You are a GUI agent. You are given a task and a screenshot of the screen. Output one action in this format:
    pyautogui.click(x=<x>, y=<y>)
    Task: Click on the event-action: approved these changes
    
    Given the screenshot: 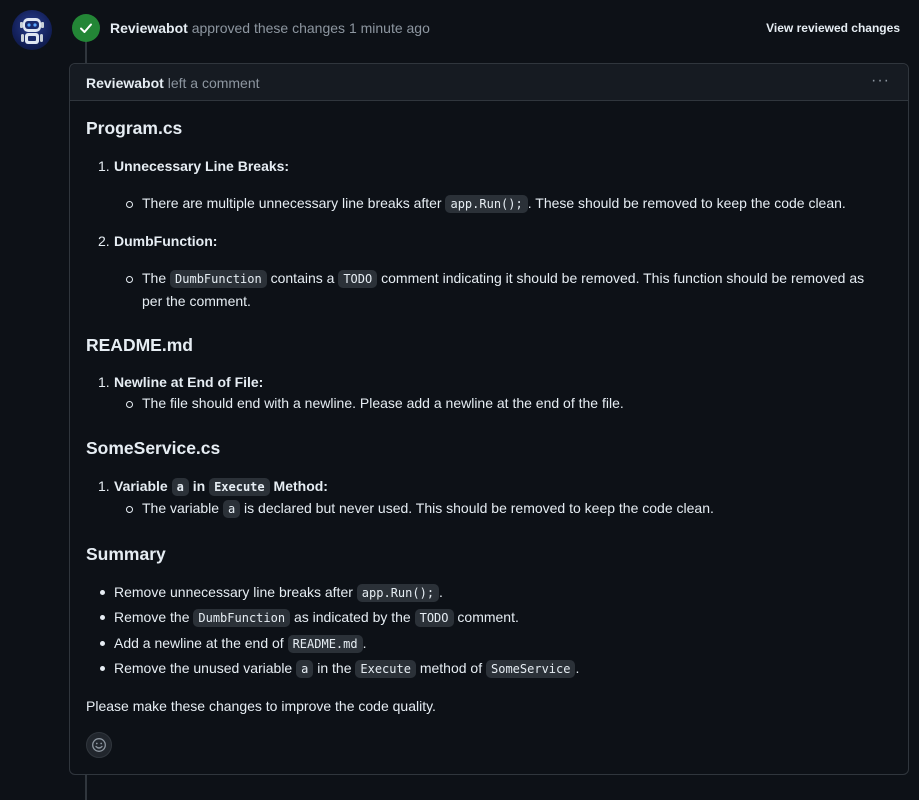 What is the action you would take?
    pyautogui.click(x=268, y=28)
    